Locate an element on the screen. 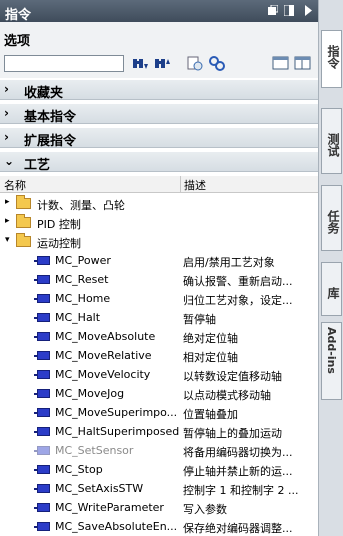 The image size is (343, 536). tab-tasks-label: 任务 is located at coordinates (333, 222).